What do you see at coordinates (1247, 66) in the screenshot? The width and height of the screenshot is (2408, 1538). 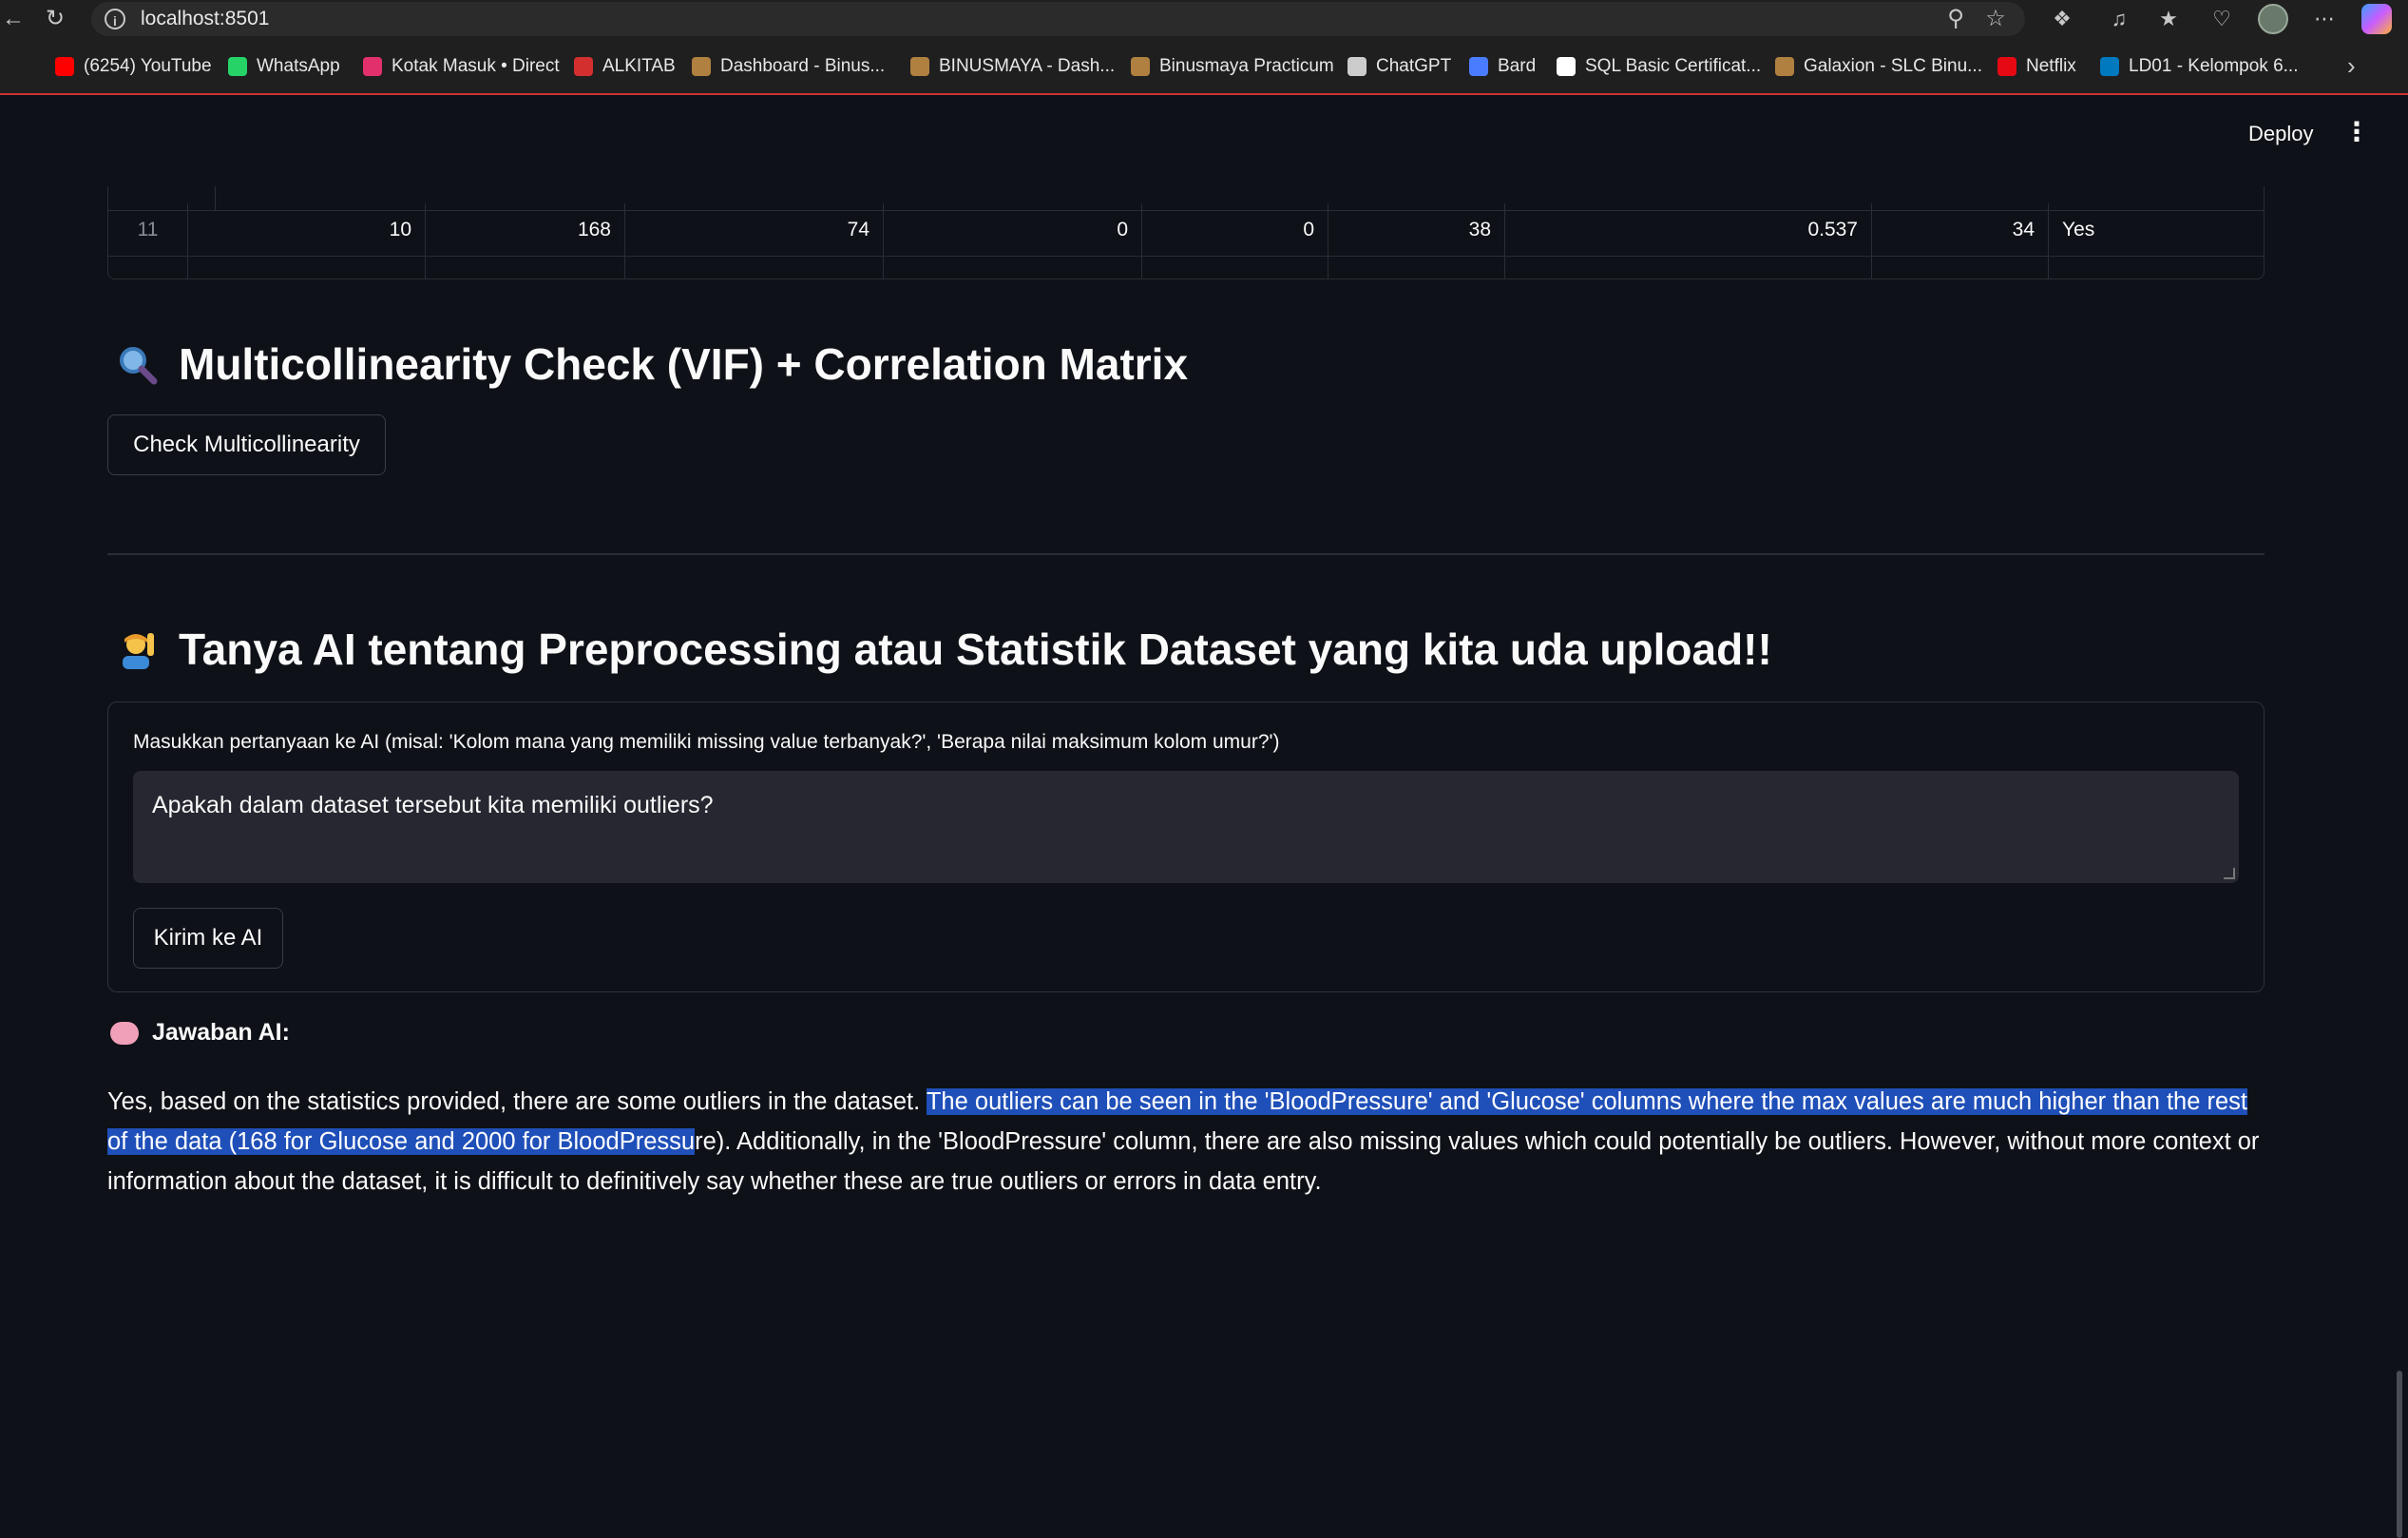 I see `bookmark-label: Binusmaya Practicum` at bounding box center [1247, 66].